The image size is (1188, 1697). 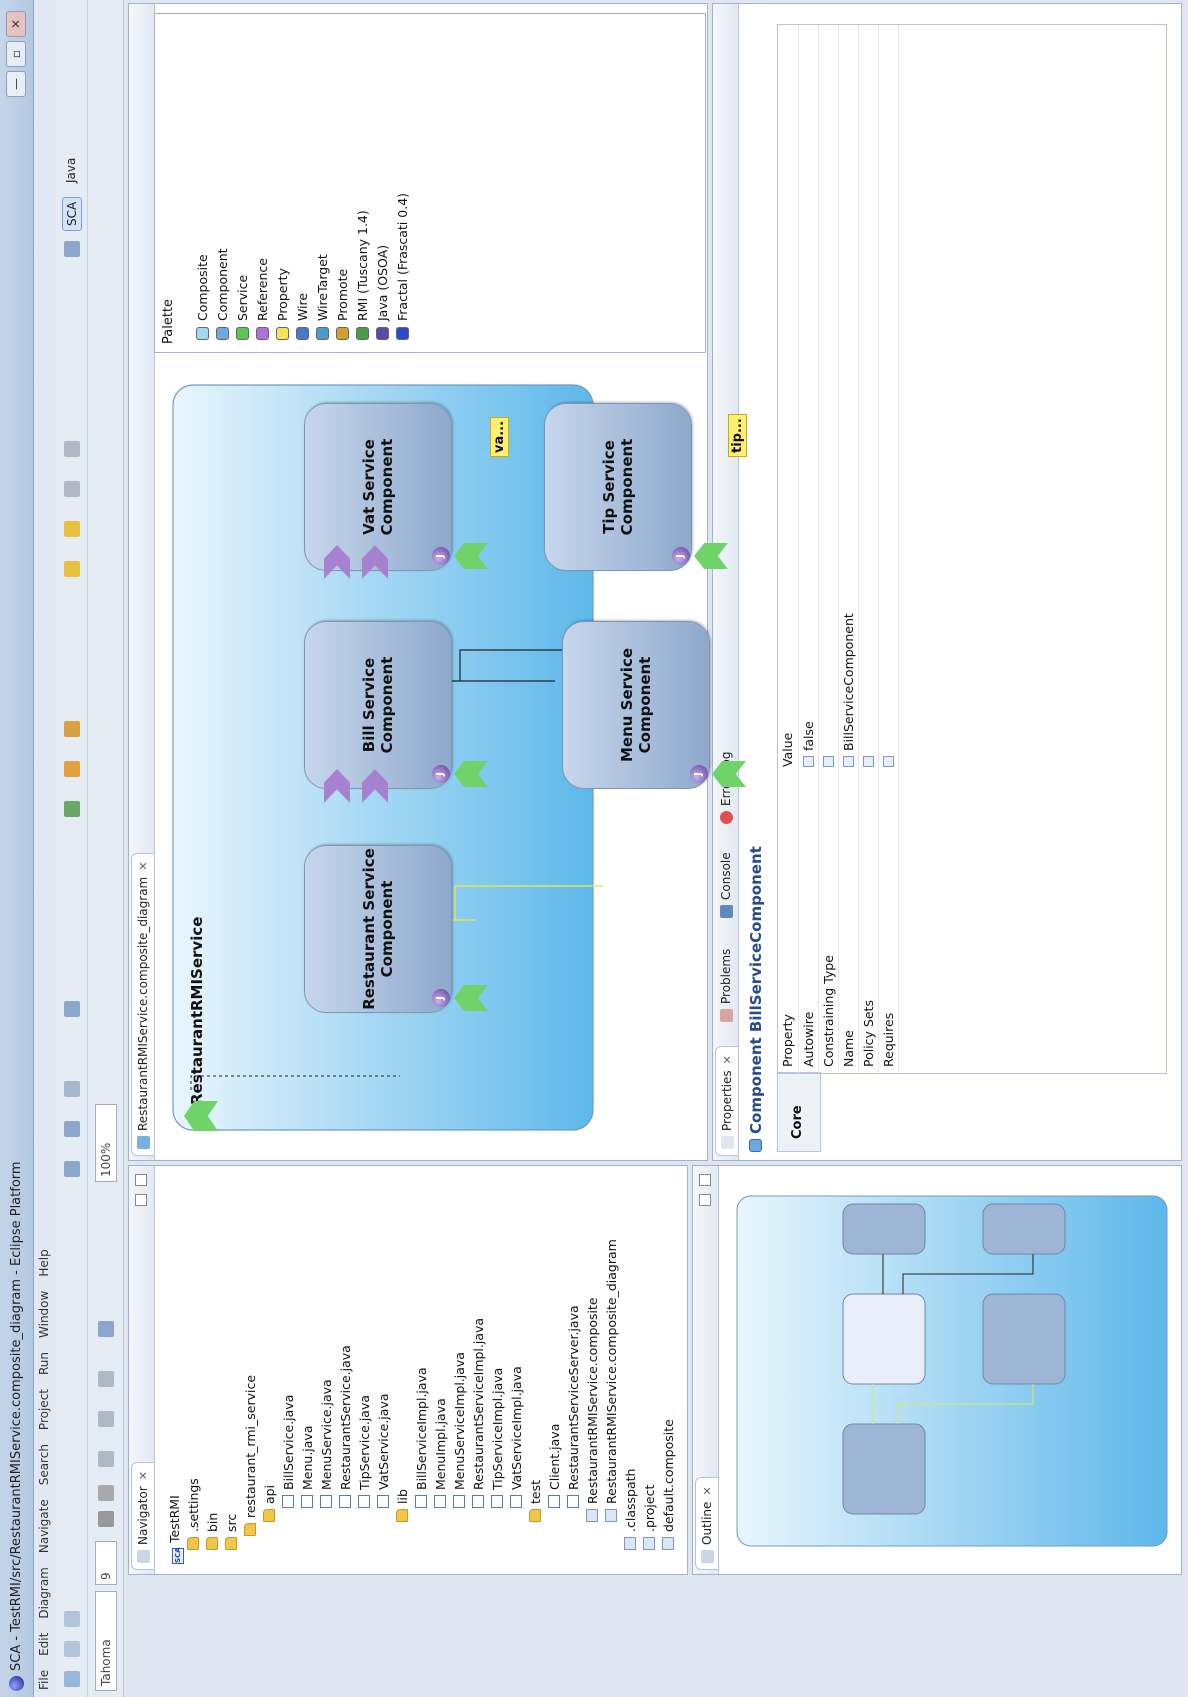 What do you see at coordinates (362, 275) in the screenshot?
I see `palette-item-rmi: RMI (Tuscany 1.4)` at bounding box center [362, 275].